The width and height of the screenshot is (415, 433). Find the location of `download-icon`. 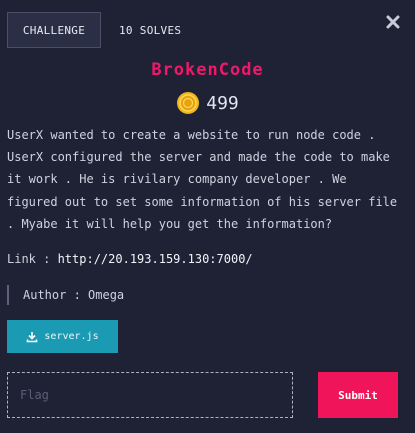

download-icon is located at coordinates (32, 336).